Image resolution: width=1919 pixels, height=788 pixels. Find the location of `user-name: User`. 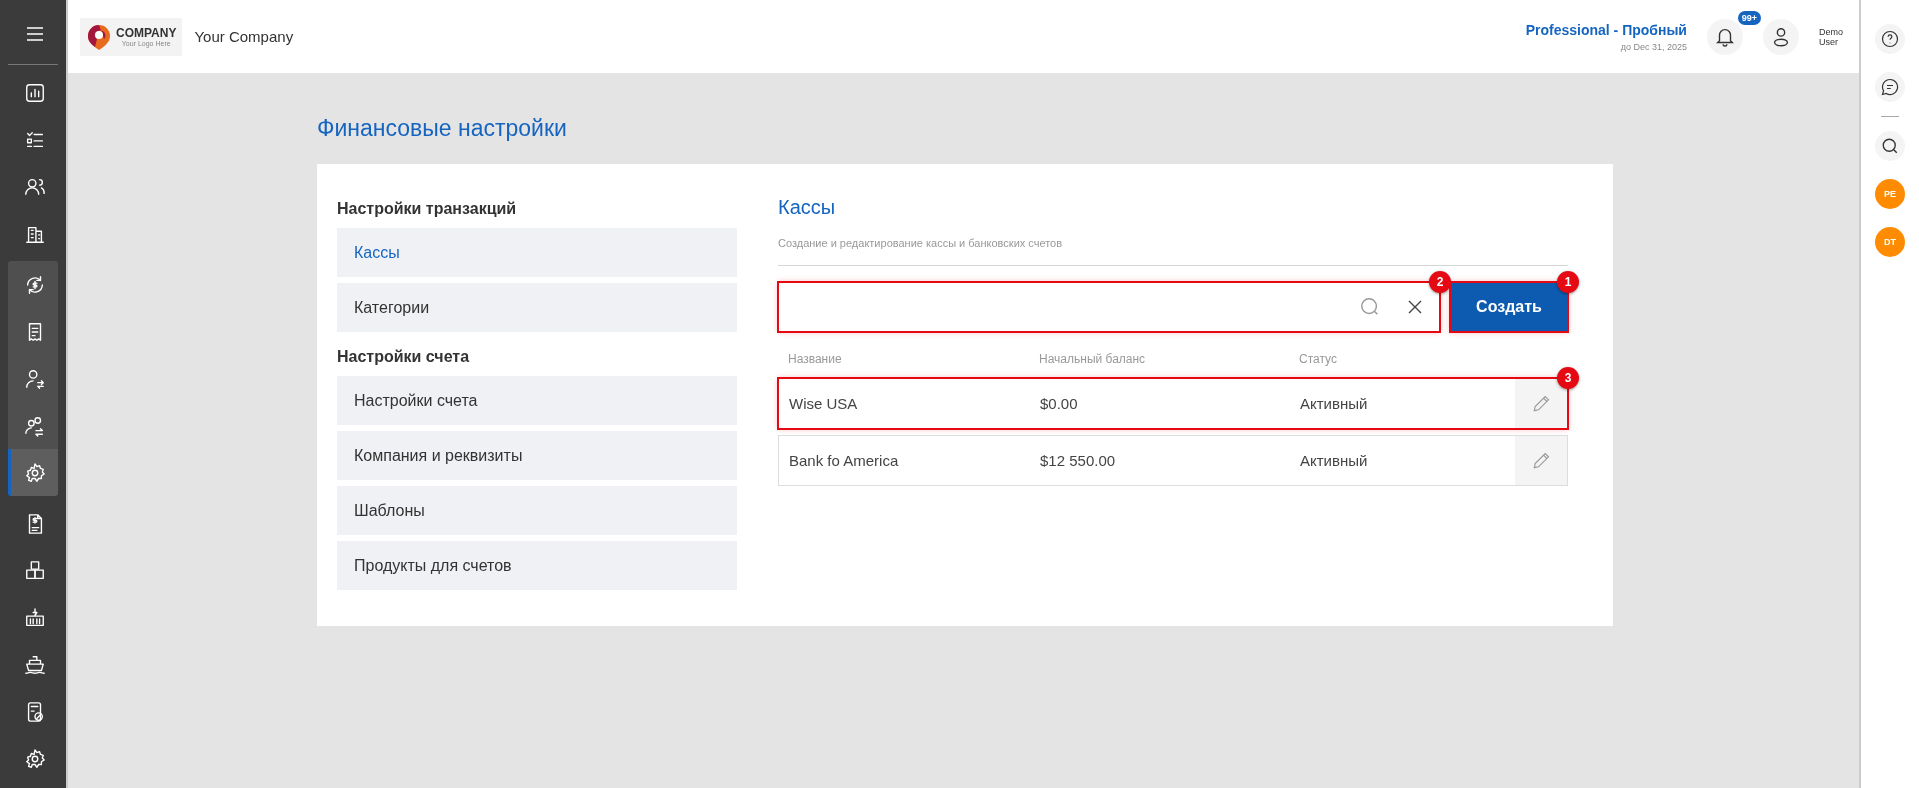

user-name: User is located at coordinates (1829, 41).